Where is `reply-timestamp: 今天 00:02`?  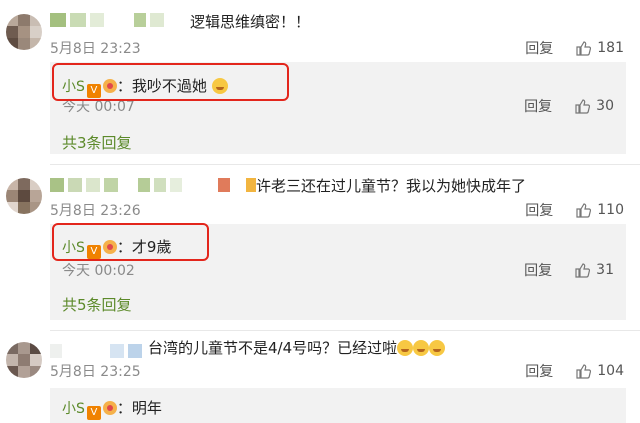
reply-timestamp: 今天 00:02 is located at coordinates (98, 271).